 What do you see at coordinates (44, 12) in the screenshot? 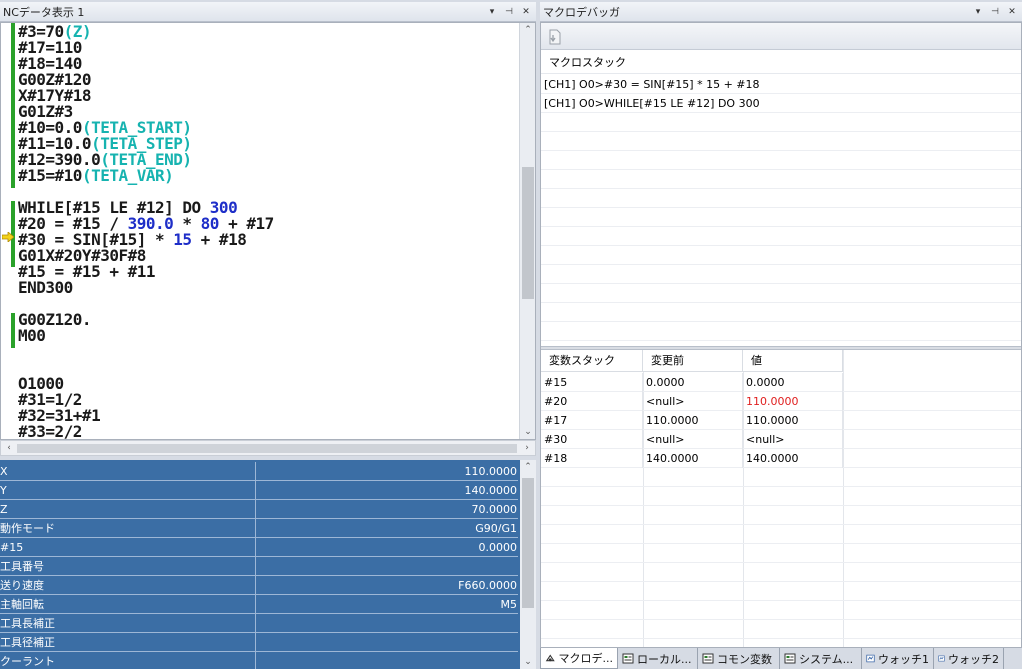
I see `nc-data-panel-title: NCデータ表示 1` at bounding box center [44, 12].